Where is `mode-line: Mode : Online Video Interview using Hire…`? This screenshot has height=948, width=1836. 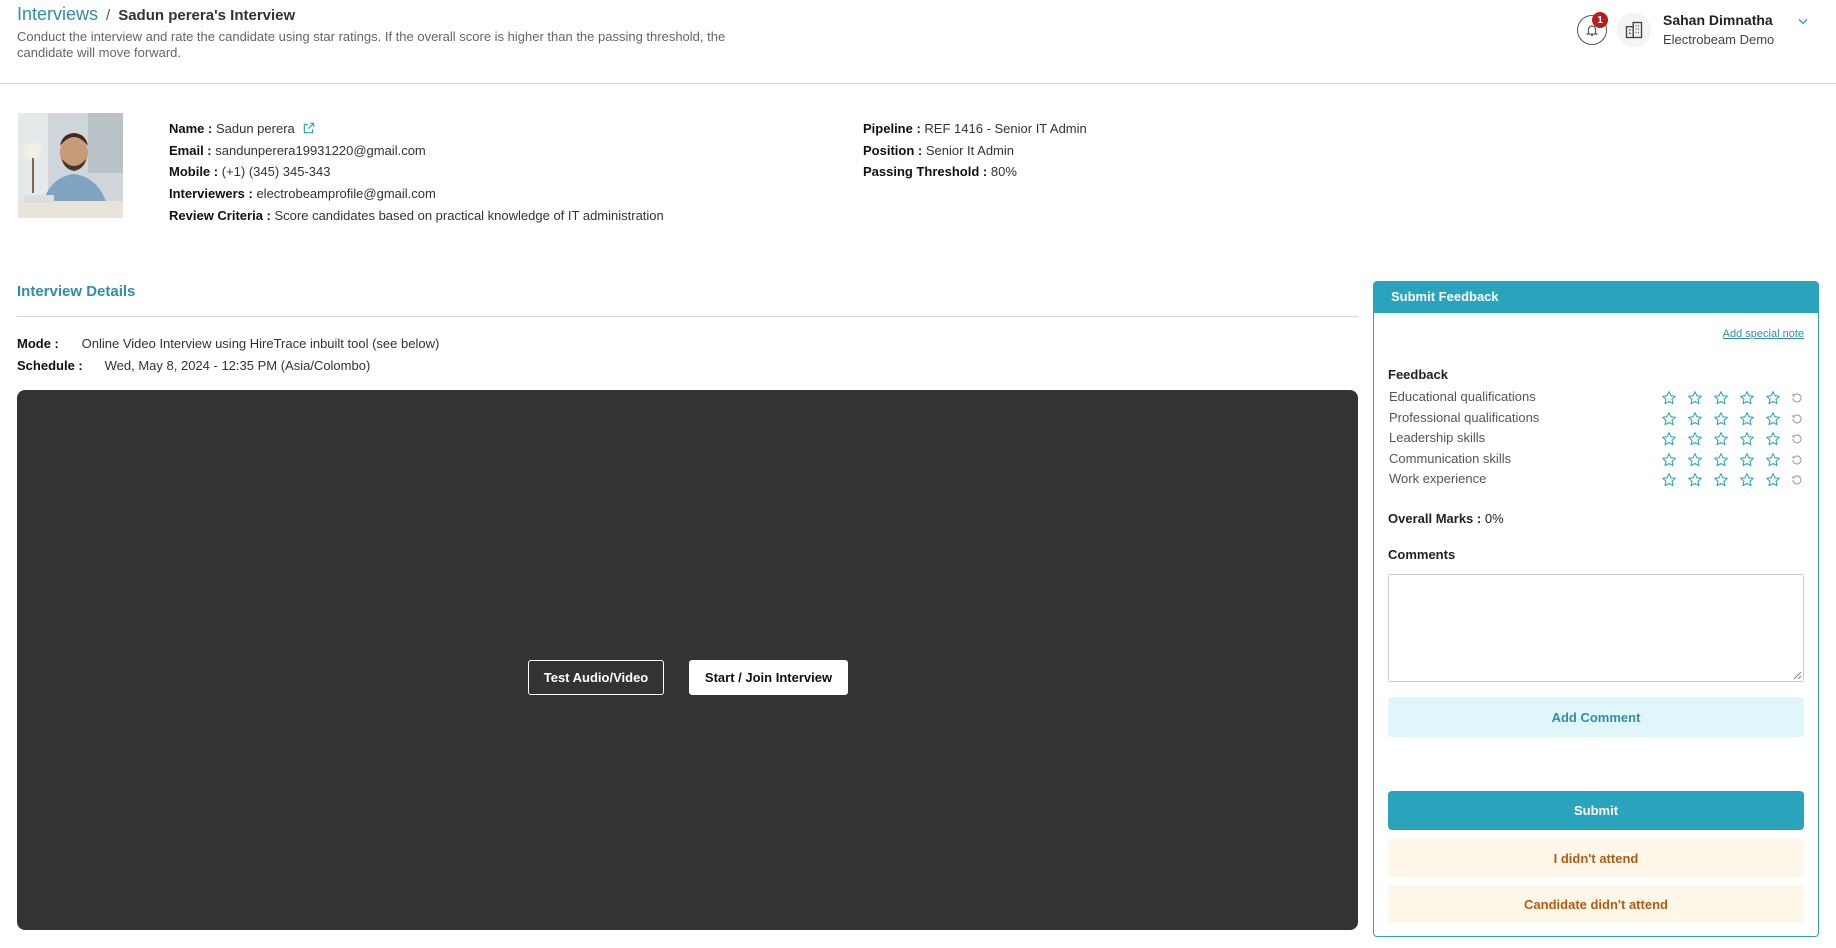
mode-line: Mode : Online Video Interview using Hire… is located at coordinates (228, 343).